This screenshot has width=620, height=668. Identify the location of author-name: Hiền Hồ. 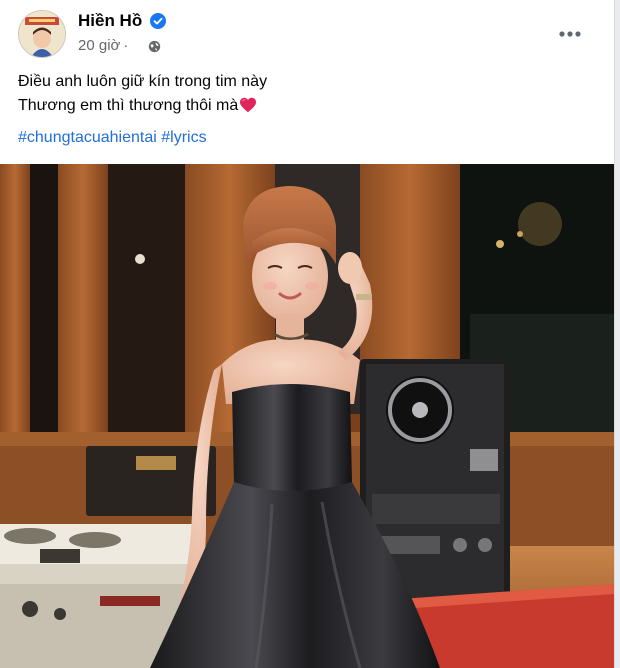
(110, 21).